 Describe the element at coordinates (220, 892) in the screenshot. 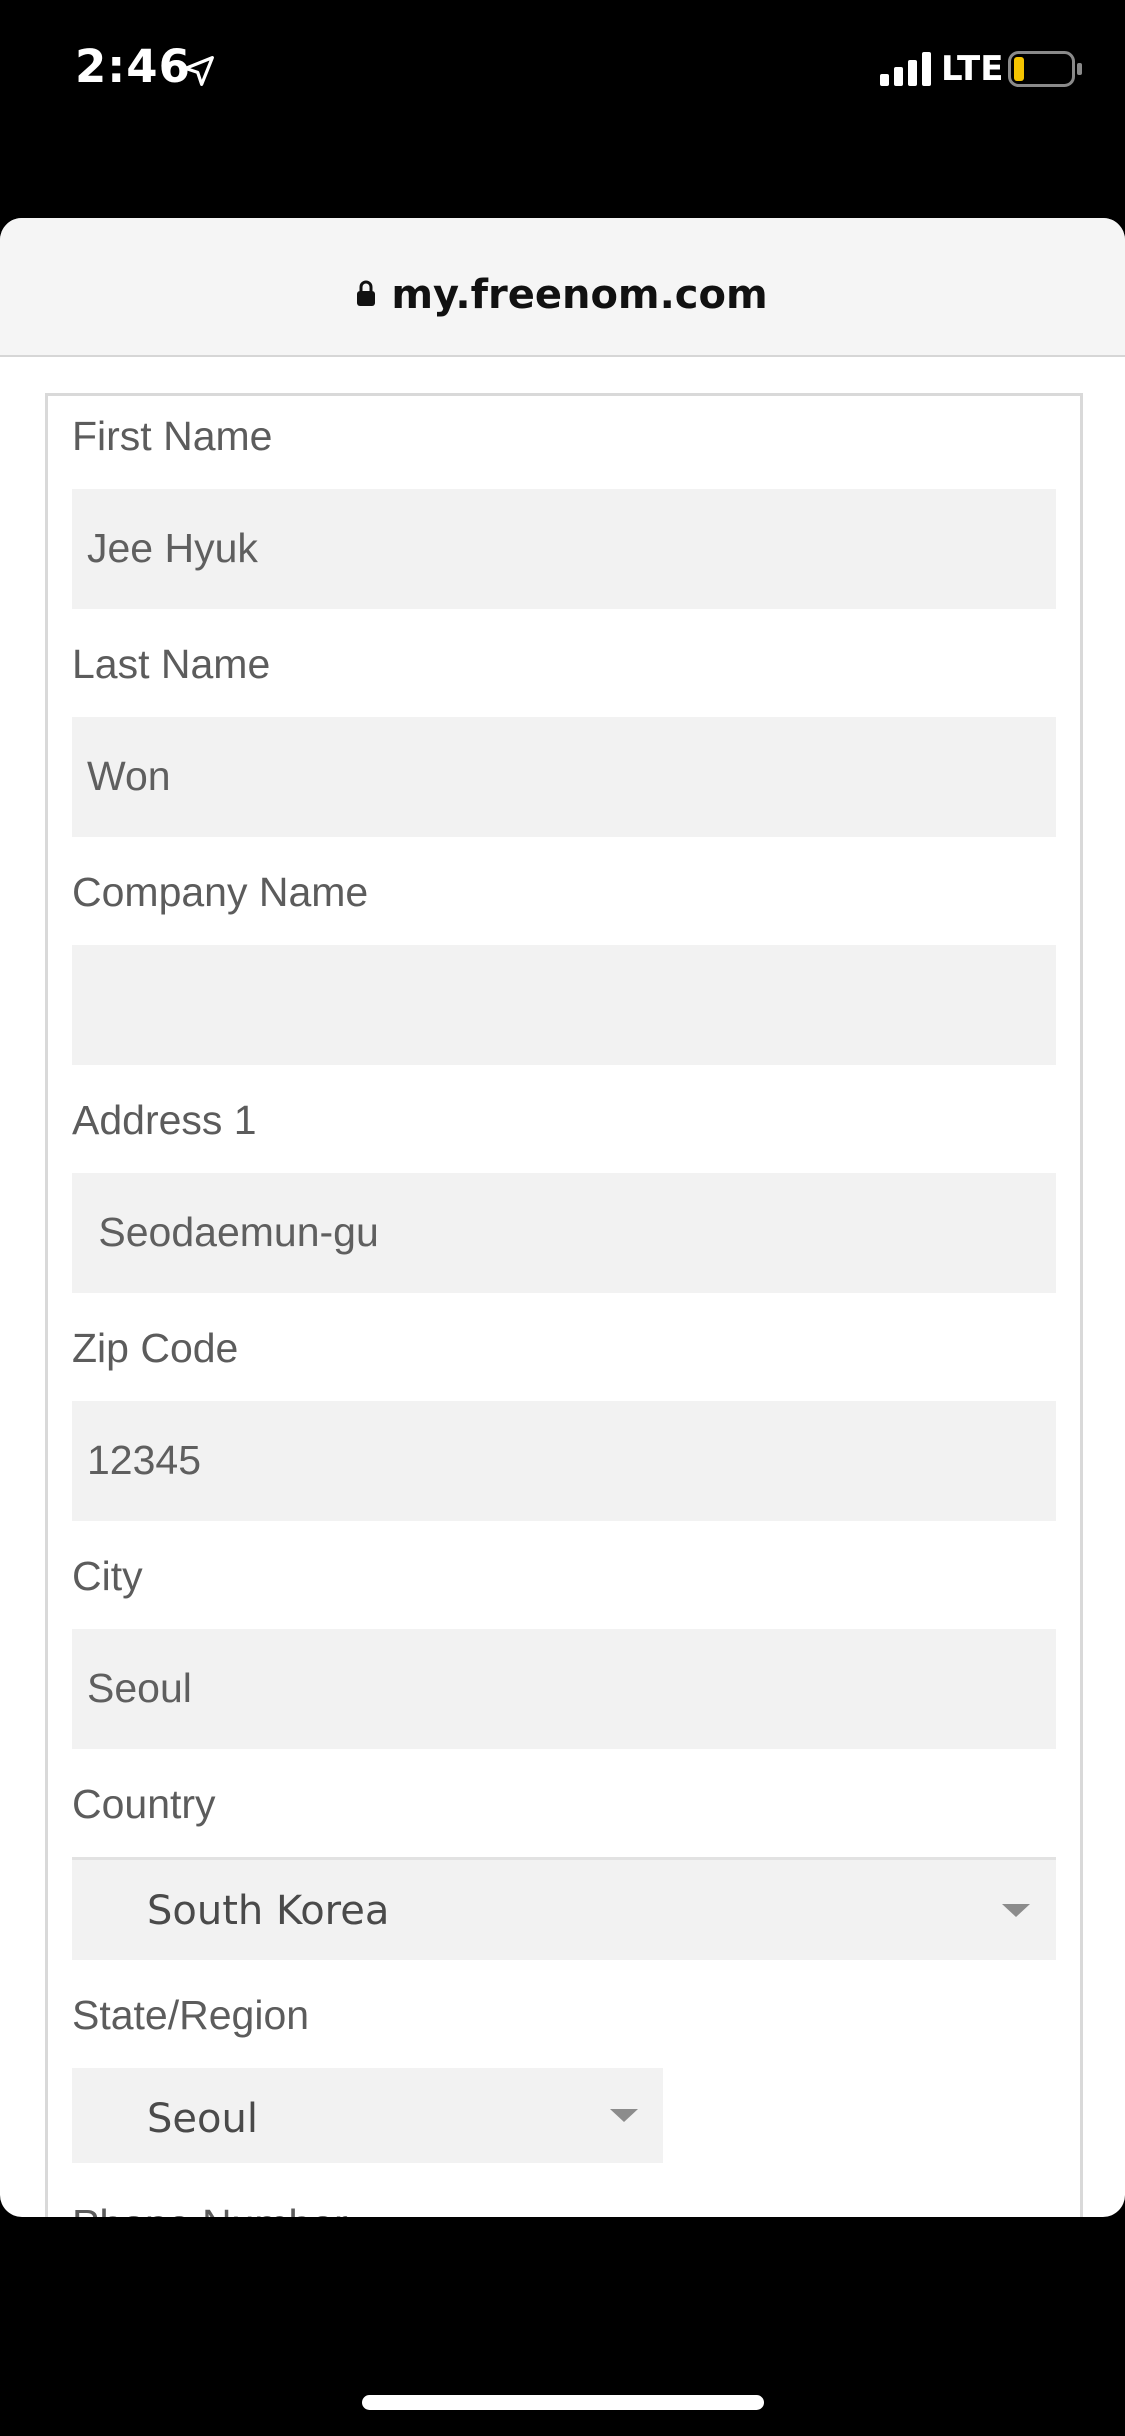

I see `company-name-label: Company Name` at that location.